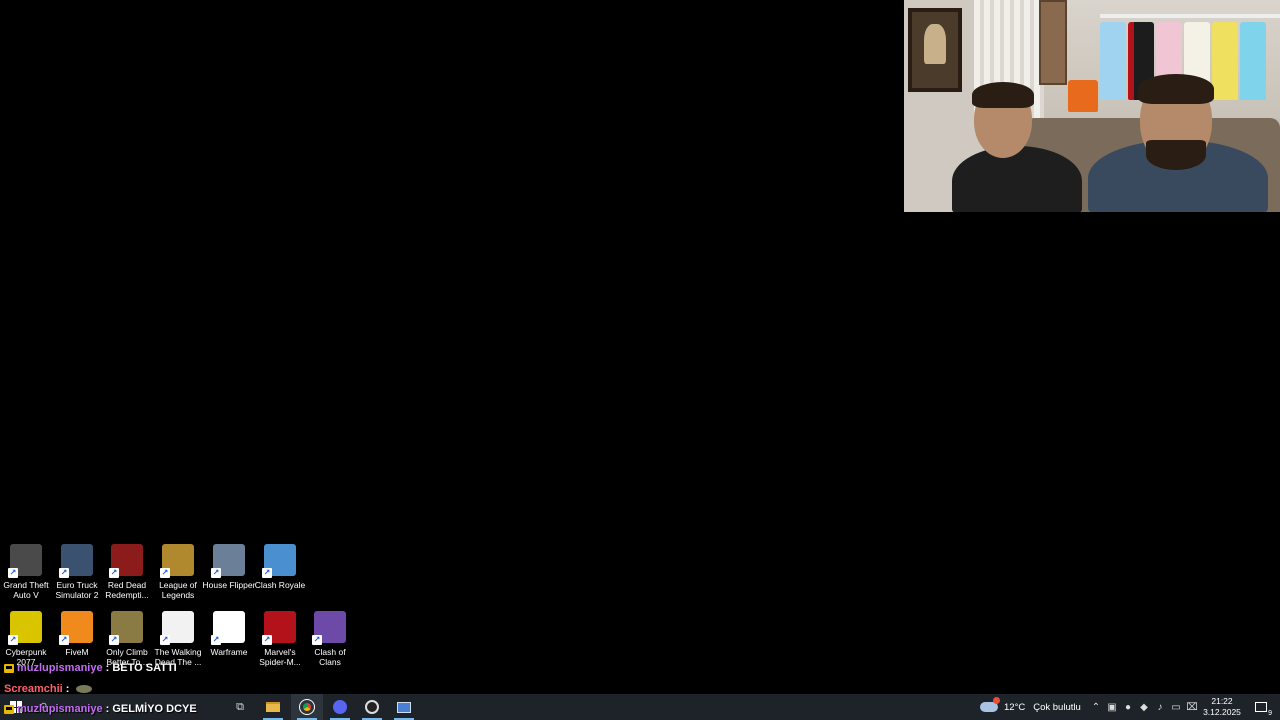 This screenshot has width=1280, height=720. What do you see at coordinates (76, 628) in the screenshot?
I see `fivem-icon: ↗` at bounding box center [76, 628].